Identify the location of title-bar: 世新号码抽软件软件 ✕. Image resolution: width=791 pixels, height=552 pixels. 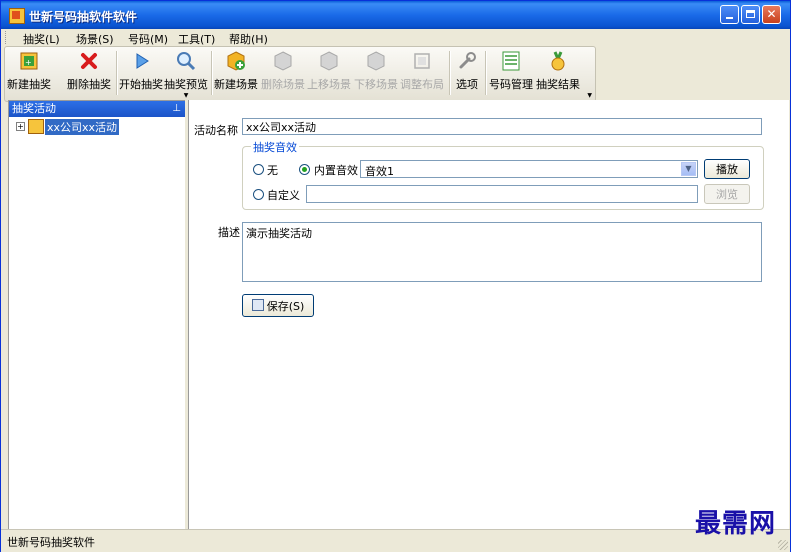
(395, 15).